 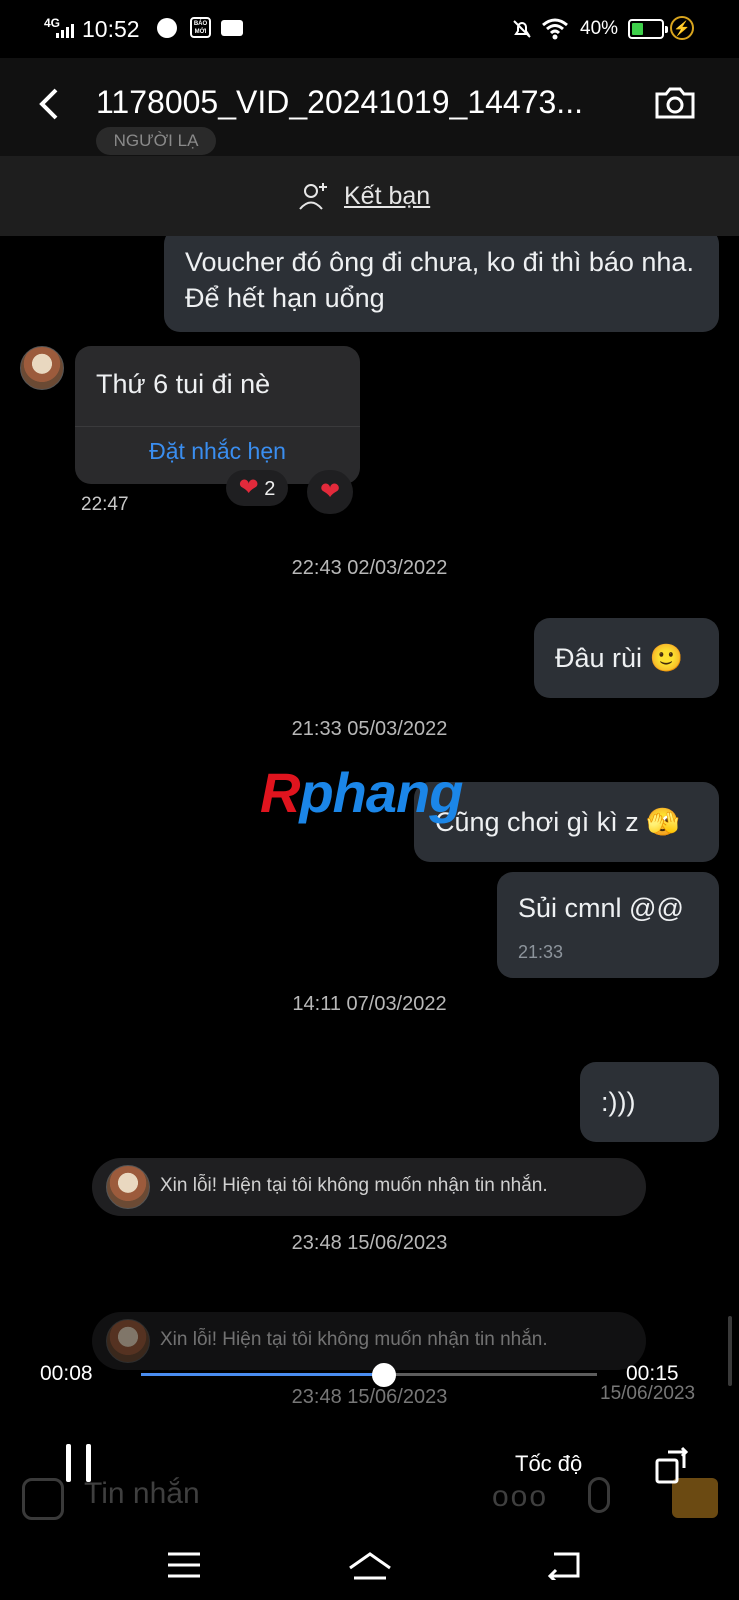 What do you see at coordinates (184, 1565) in the screenshot?
I see `menu-icon` at bounding box center [184, 1565].